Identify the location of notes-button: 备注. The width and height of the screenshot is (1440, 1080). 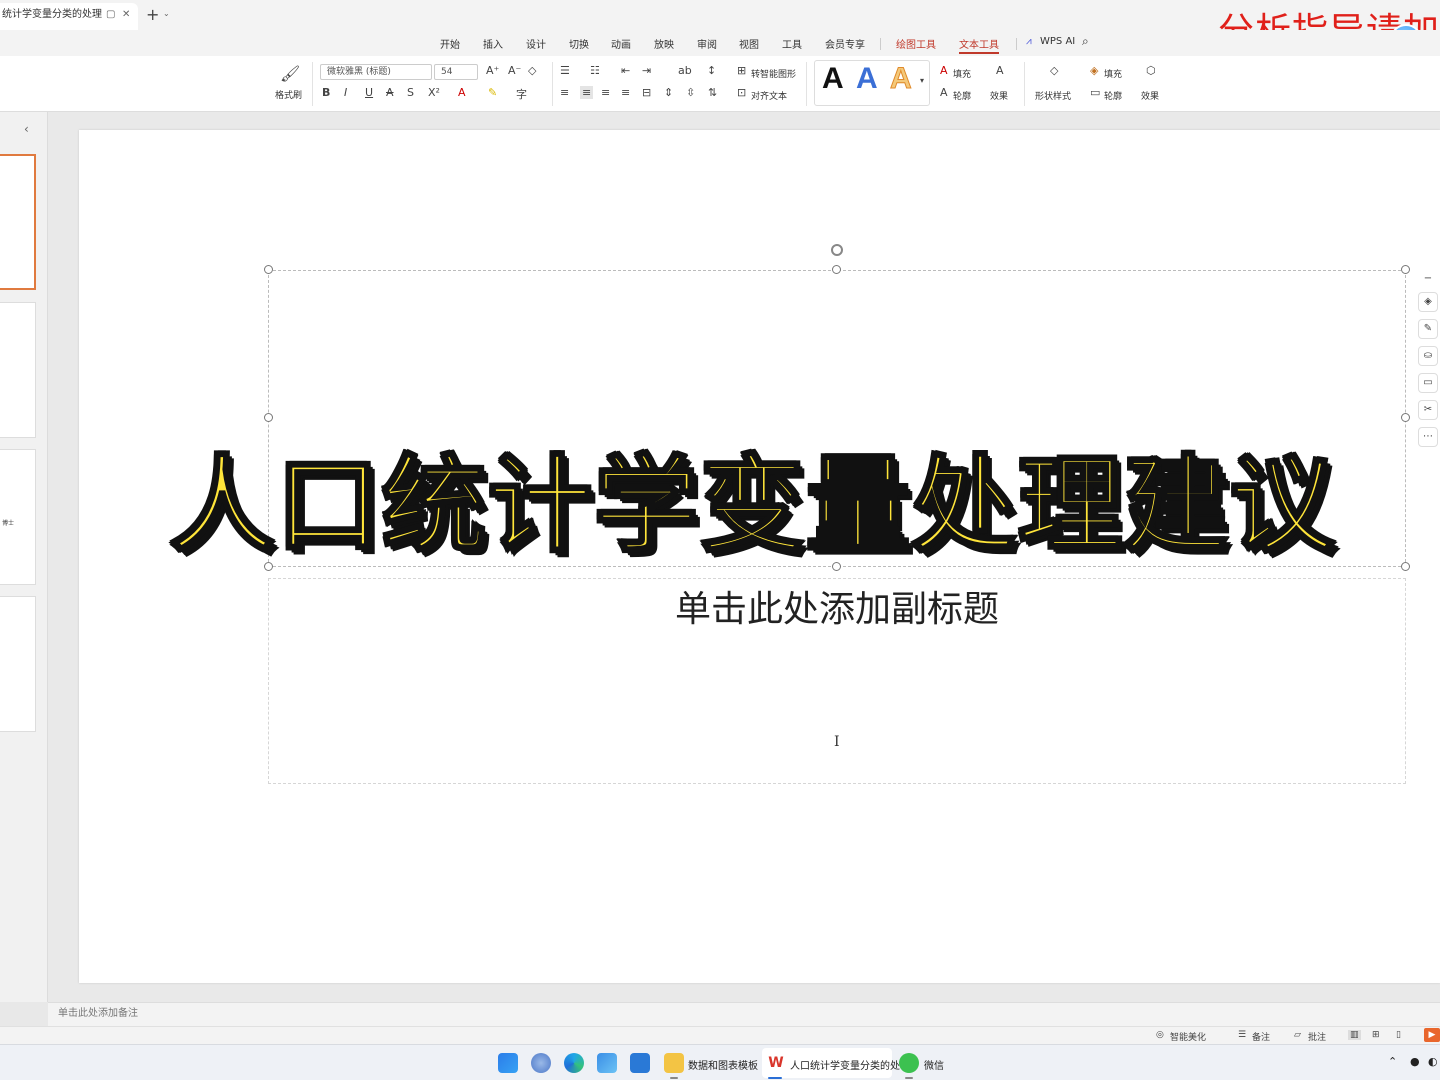
(1261, 1036).